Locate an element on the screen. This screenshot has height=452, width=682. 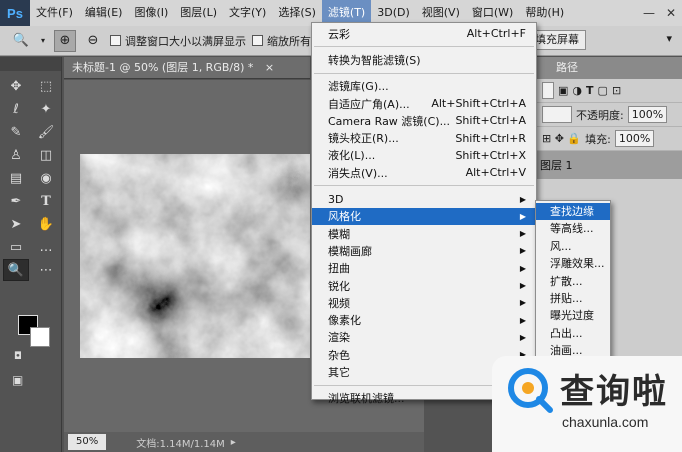
menu-item-clouds: 云彩 Alt+Ctrl+F is located at coordinates (424, 33).